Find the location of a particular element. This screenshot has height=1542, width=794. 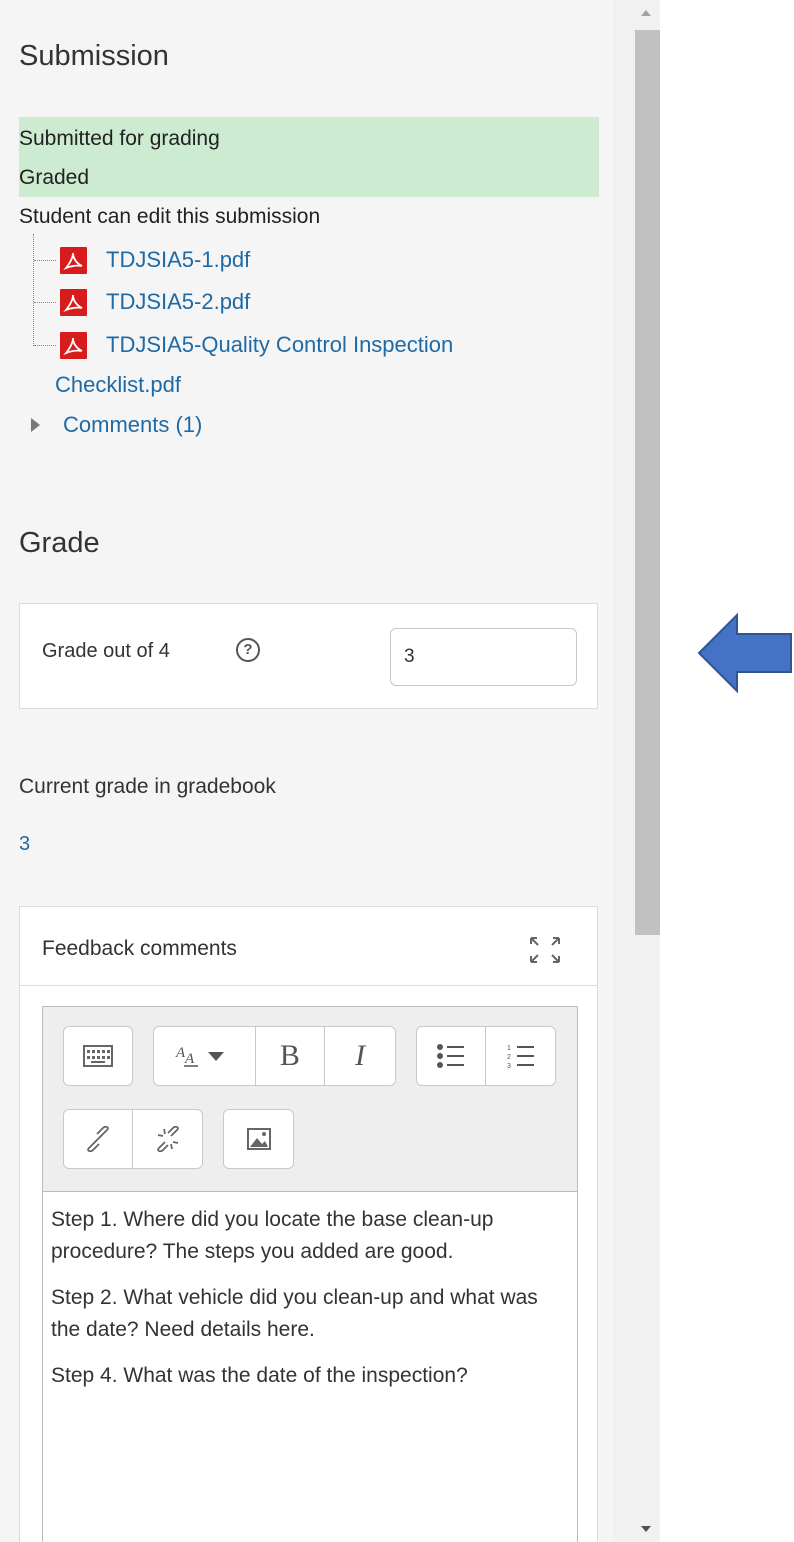

numbered-list-button: 1 2 3 is located at coordinates (520, 1056).